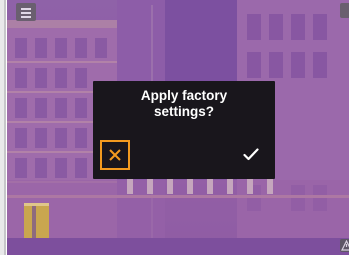 The height and width of the screenshot is (255, 349). I want to click on dialog-title: Apply factory settings?, so click(184, 104).